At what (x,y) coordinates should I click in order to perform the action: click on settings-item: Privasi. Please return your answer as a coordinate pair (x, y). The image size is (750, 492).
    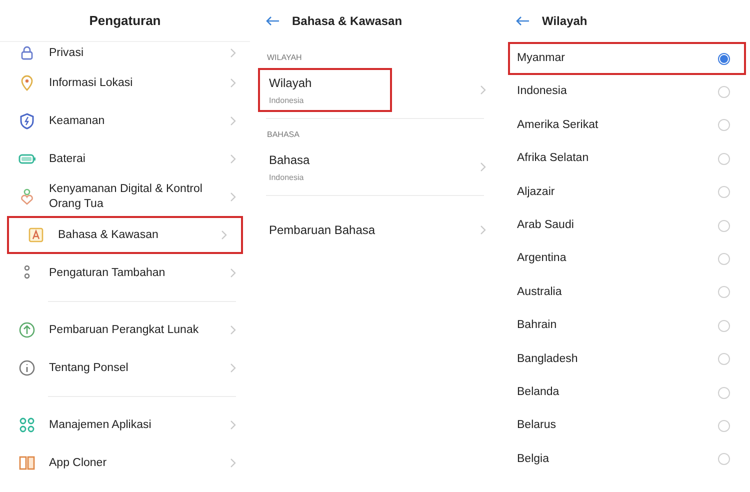
    Looking at the image, I should click on (125, 53).